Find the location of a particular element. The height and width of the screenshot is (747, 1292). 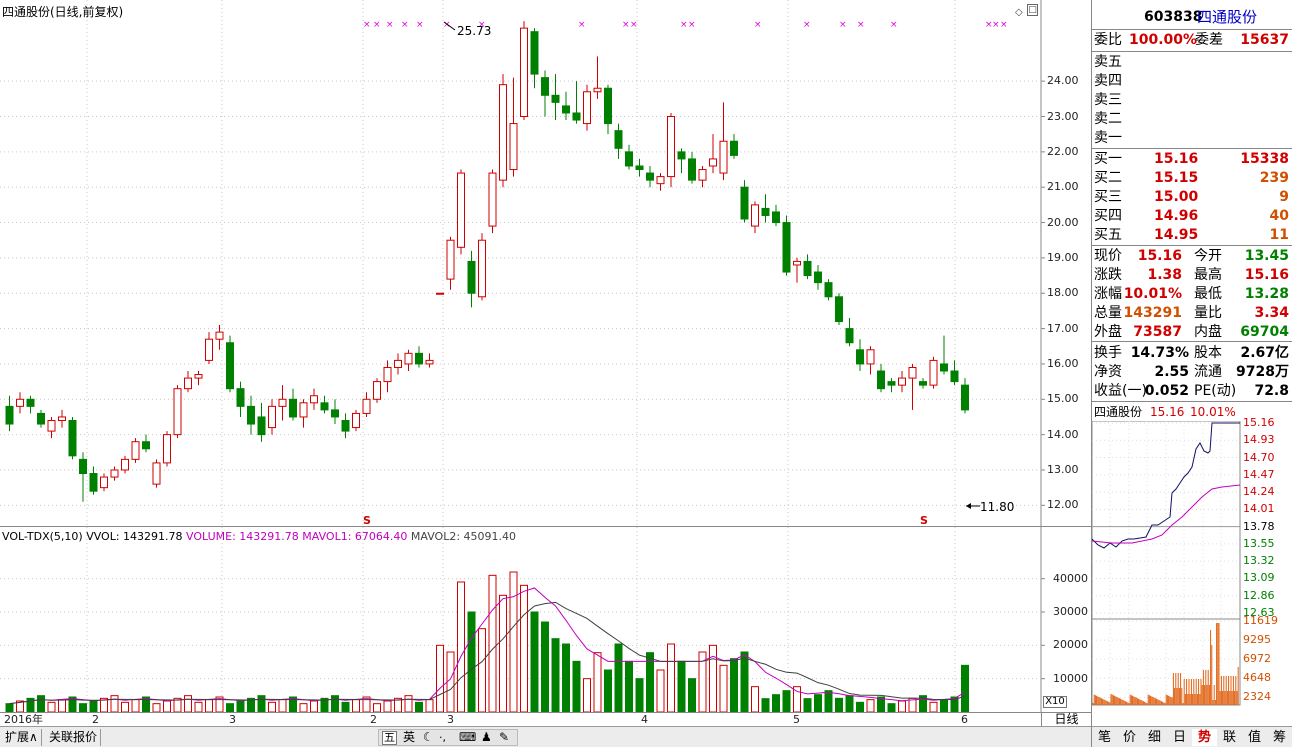

period-button: 日线 is located at coordinates (1066, 719).